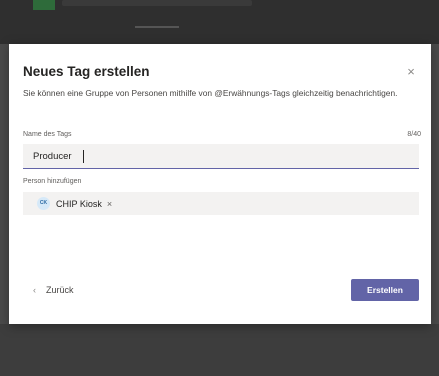 The image size is (439, 376). What do you see at coordinates (52, 181) in the screenshot?
I see `add-person-label: Person hinzufügen` at bounding box center [52, 181].